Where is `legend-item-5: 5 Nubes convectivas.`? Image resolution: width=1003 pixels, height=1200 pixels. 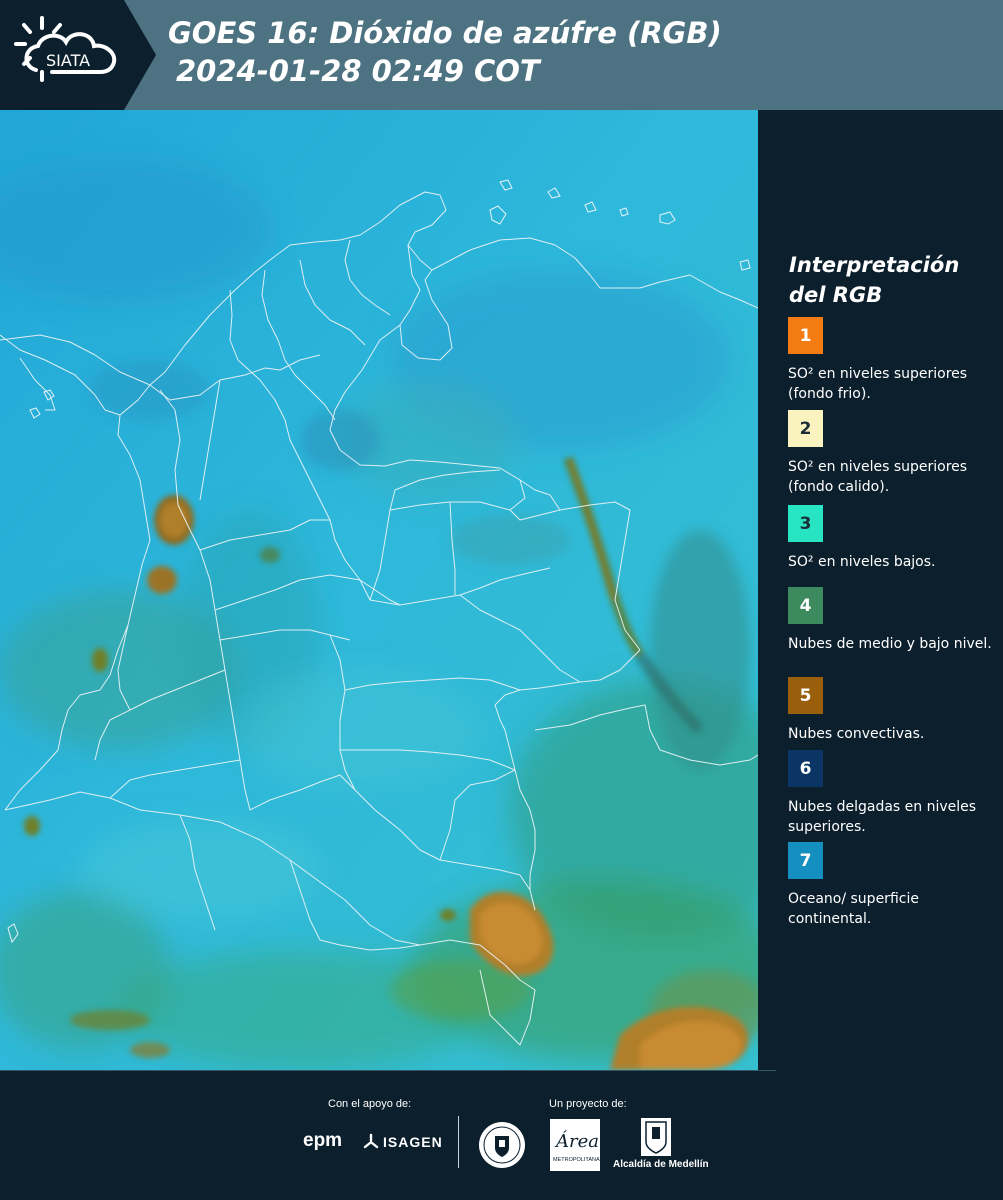 legend-item-5: 5 Nubes convectivas. is located at coordinates (893, 710).